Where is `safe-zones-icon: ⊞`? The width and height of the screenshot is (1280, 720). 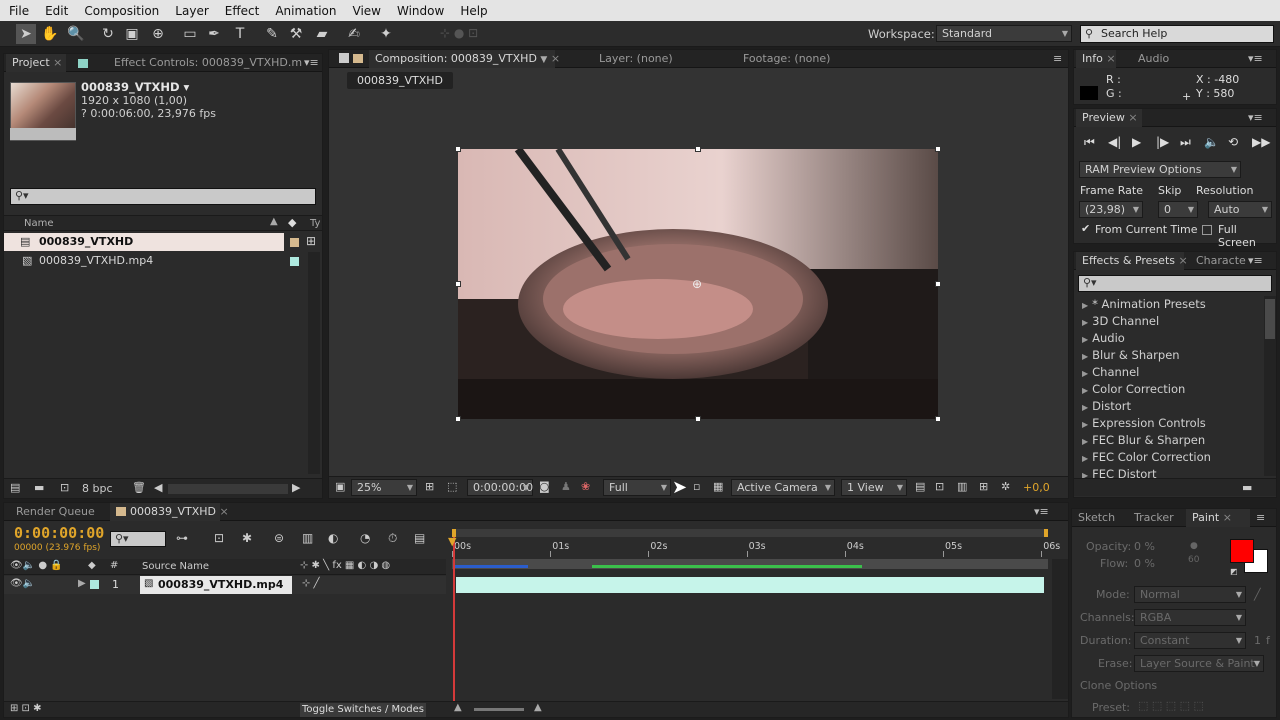
safe-zones-icon: ⊞ is located at coordinates (429, 486).